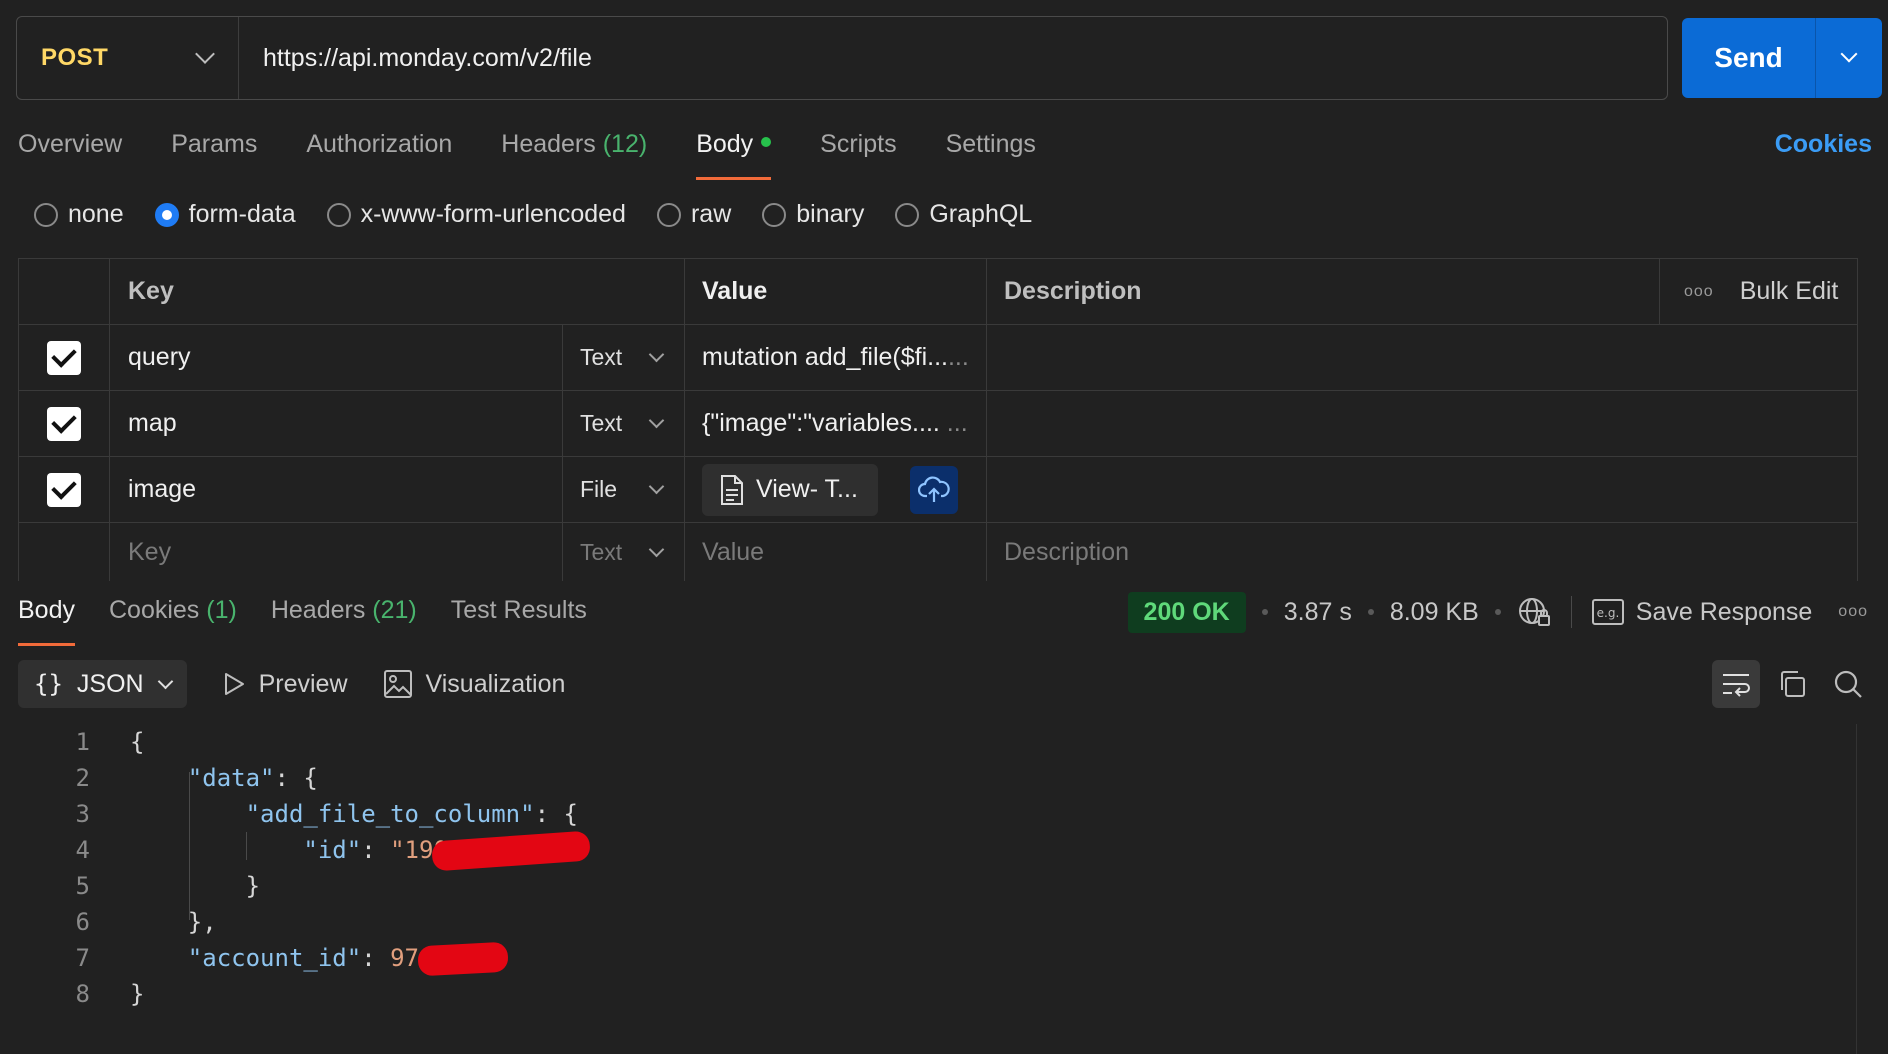 The image size is (1888, 1054). Describe the element at coordinates (476, 214) in the screenshot. I see `radio-x-www-form-urlencoded: x-www-form-urlencoded` at that location.